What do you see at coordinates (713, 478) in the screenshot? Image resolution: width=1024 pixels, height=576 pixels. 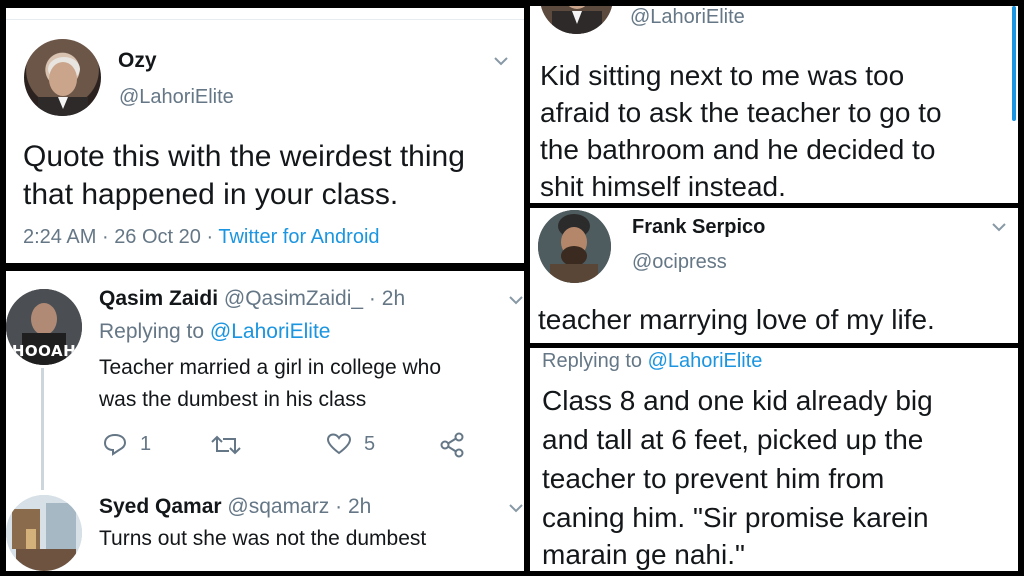 I see `reply-text-line-3: teacher to prevent him from` at bounding box center [713, 478].